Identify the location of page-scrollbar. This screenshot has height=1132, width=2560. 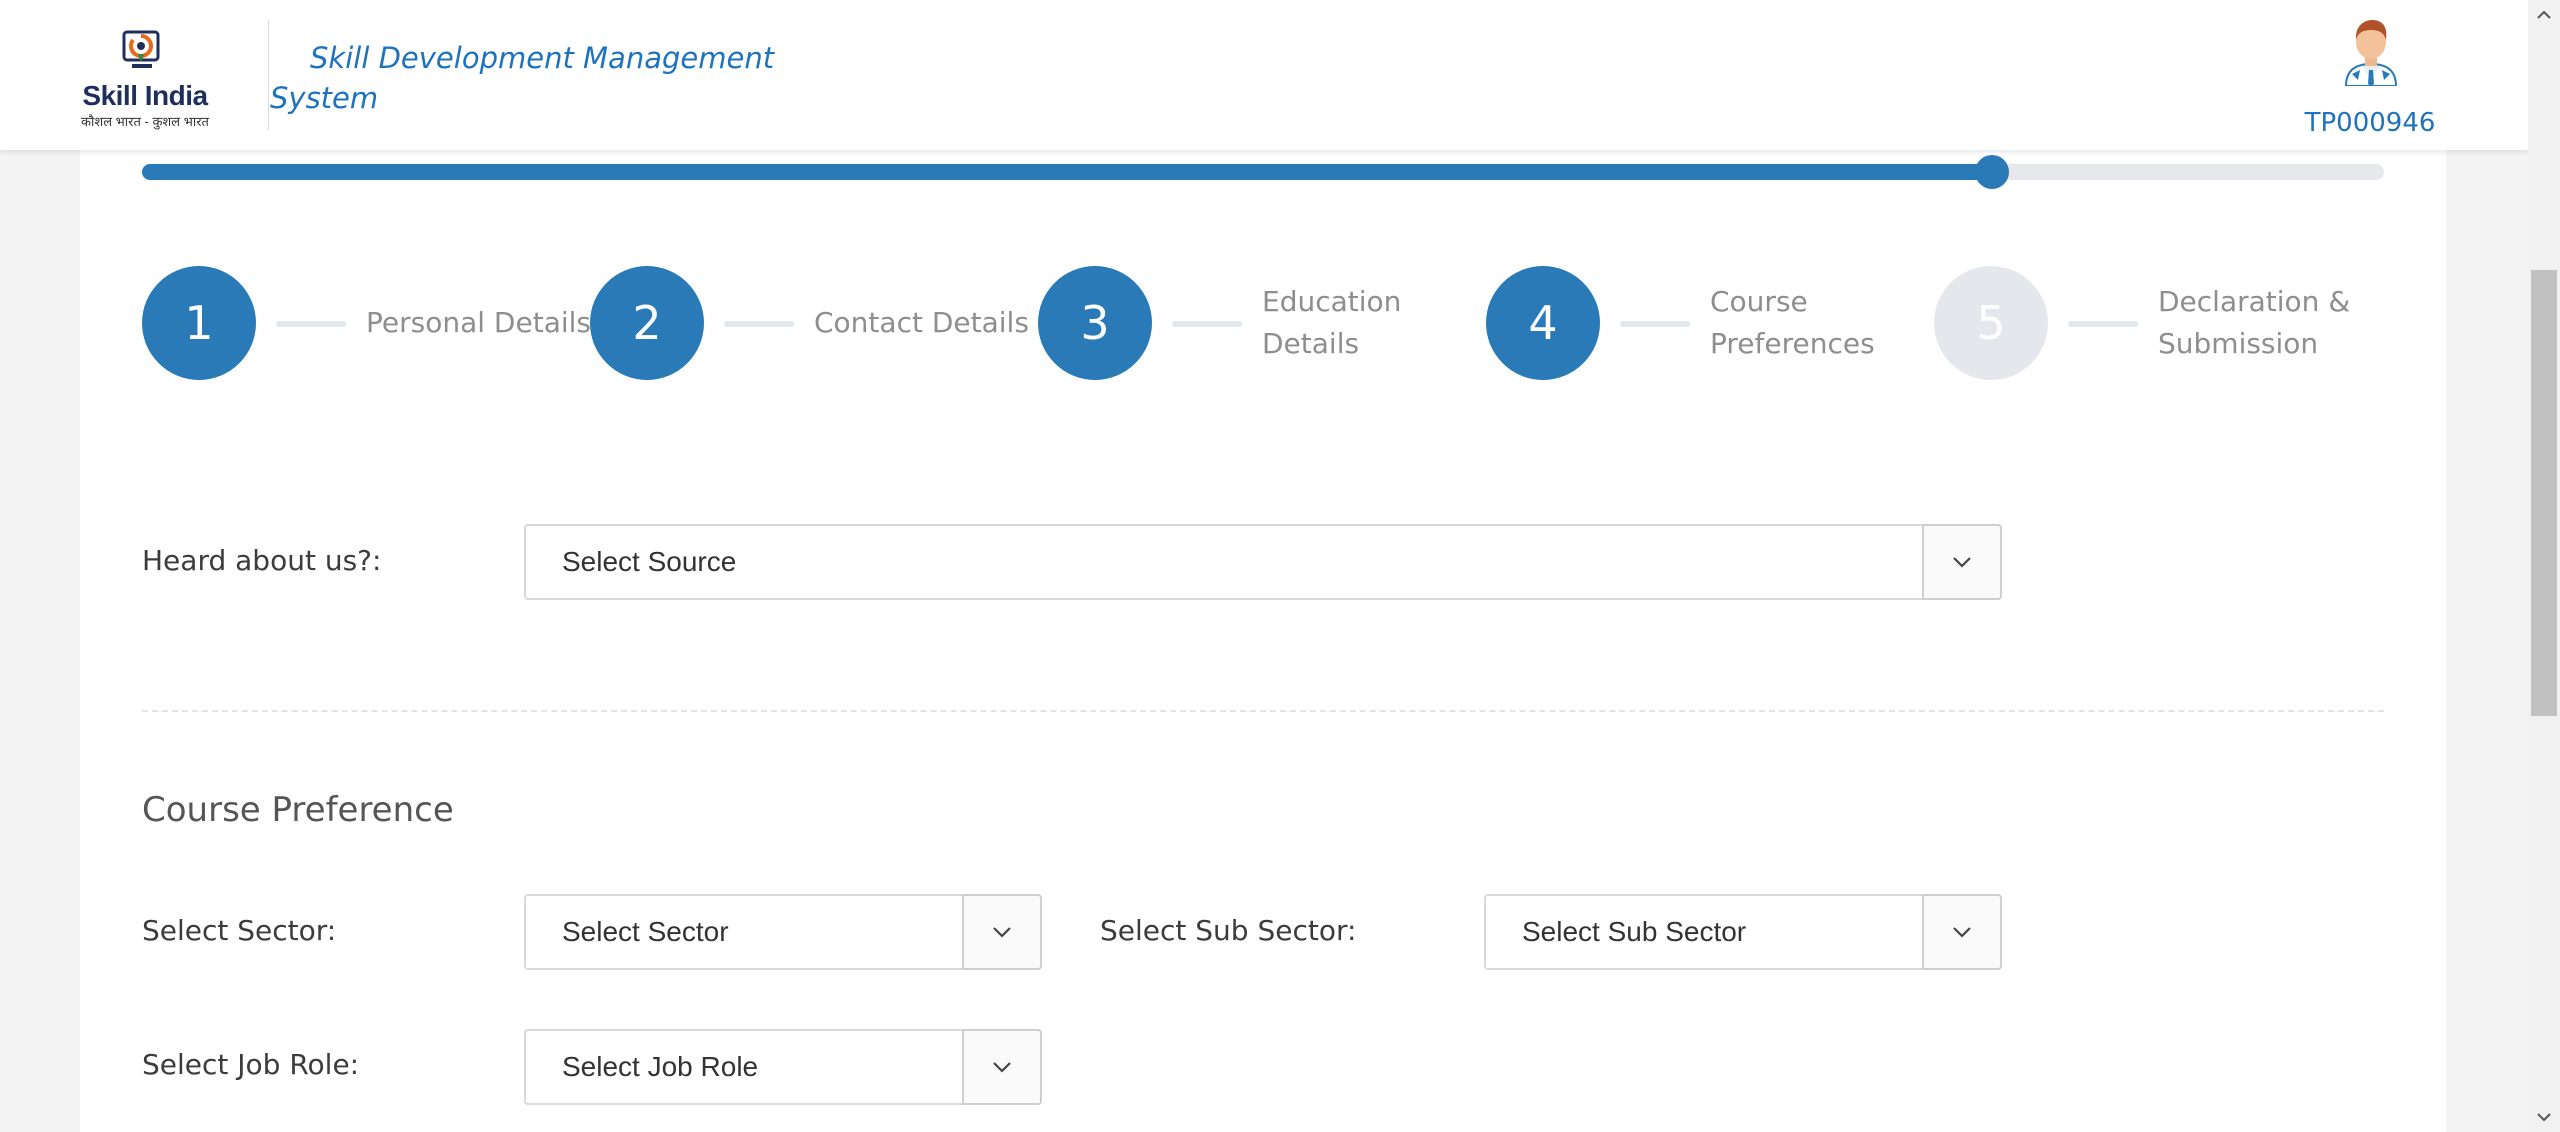
(2544, 566).